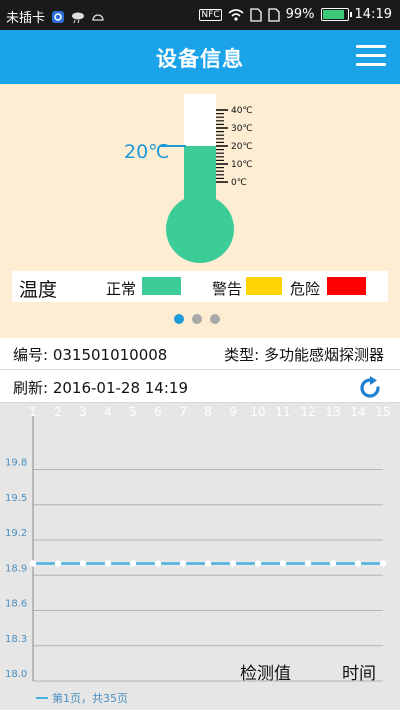  Describe the element at coordinates (255, 14) in the screenshot. I see `sim-icon` at that location.